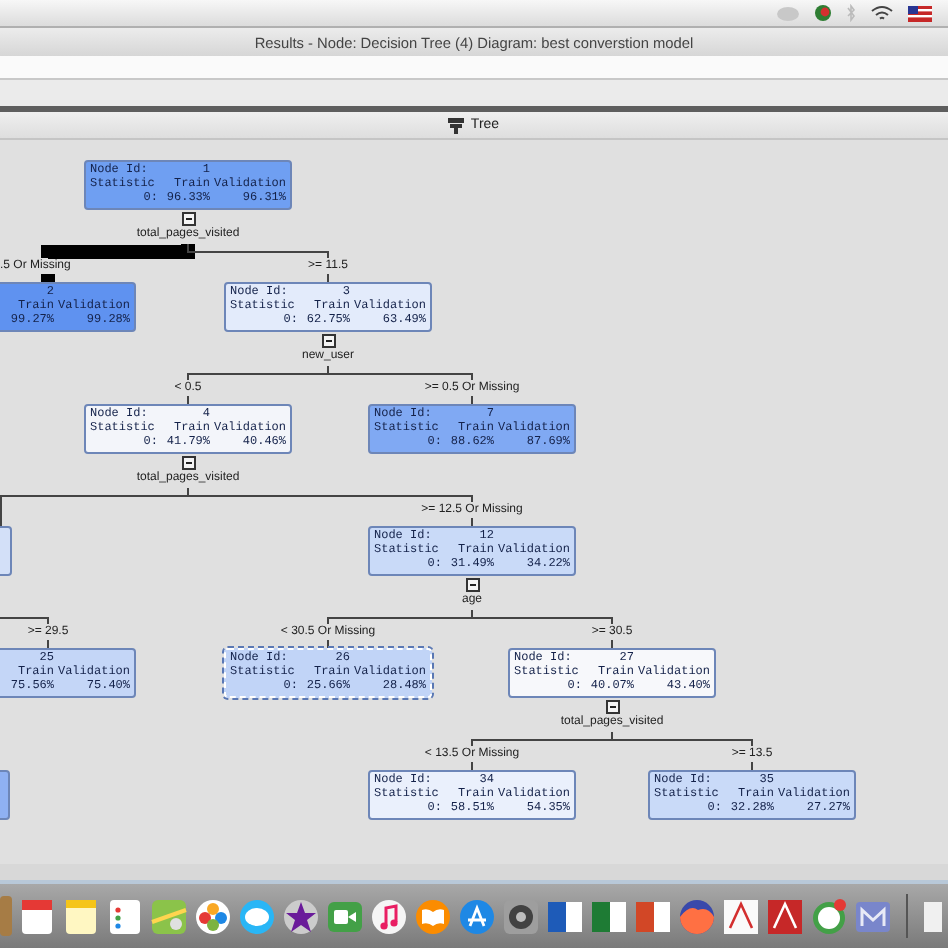 This screenshot has width=948, height=948. Describe the element at coordinates (823, 13) in the screenshot. I see `status-circle-icon` at that location.